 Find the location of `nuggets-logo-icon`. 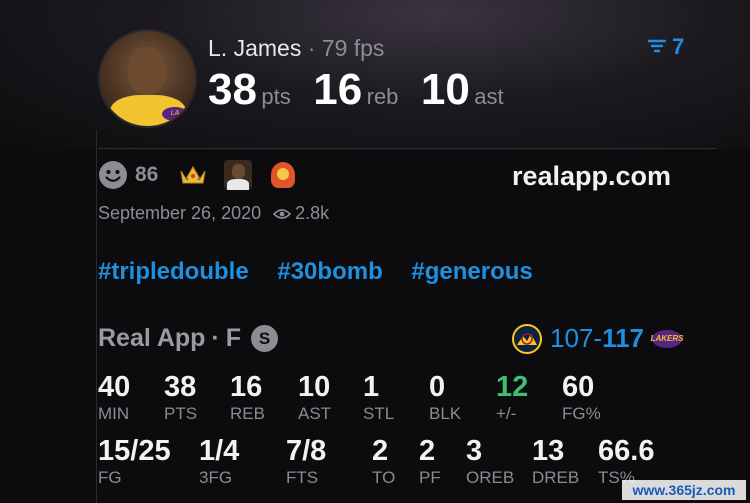

nuggets-logo-icon is located at coordinates (527, 338).